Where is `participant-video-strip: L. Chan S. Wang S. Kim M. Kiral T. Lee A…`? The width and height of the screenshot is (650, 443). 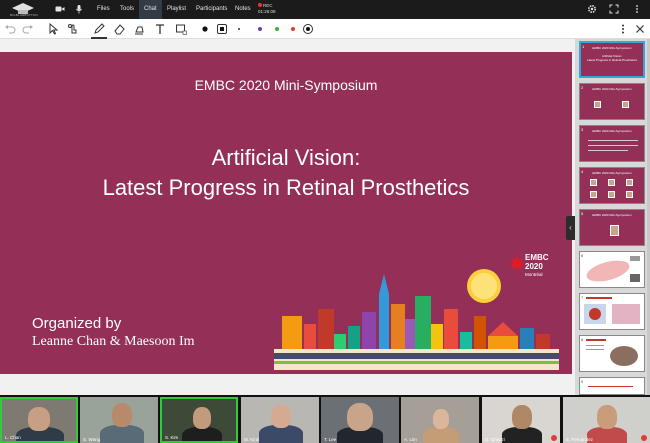
participant-video-strip: L. Chan S. Wang S. Kim M. Kiral T. Lee A… is located at coordinates (325, 419).